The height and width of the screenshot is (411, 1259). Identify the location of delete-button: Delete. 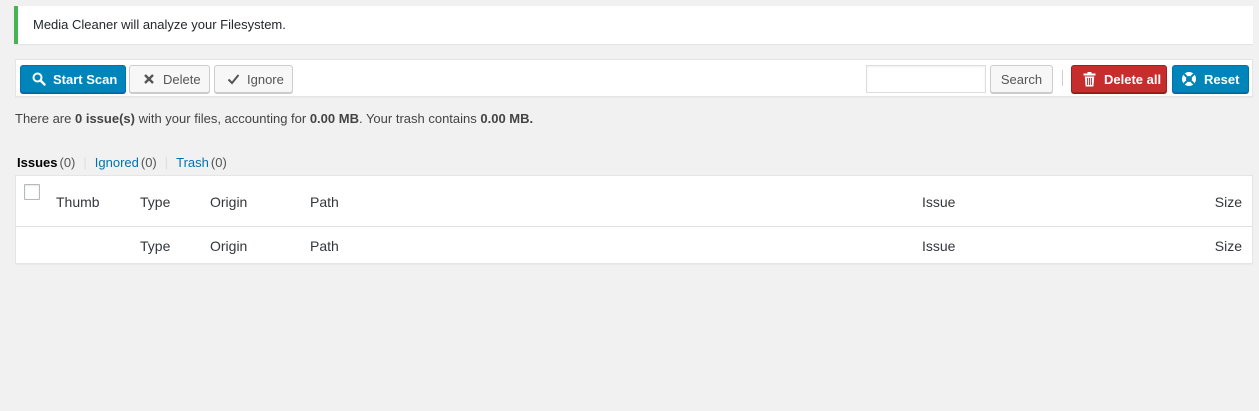
(169, 79).